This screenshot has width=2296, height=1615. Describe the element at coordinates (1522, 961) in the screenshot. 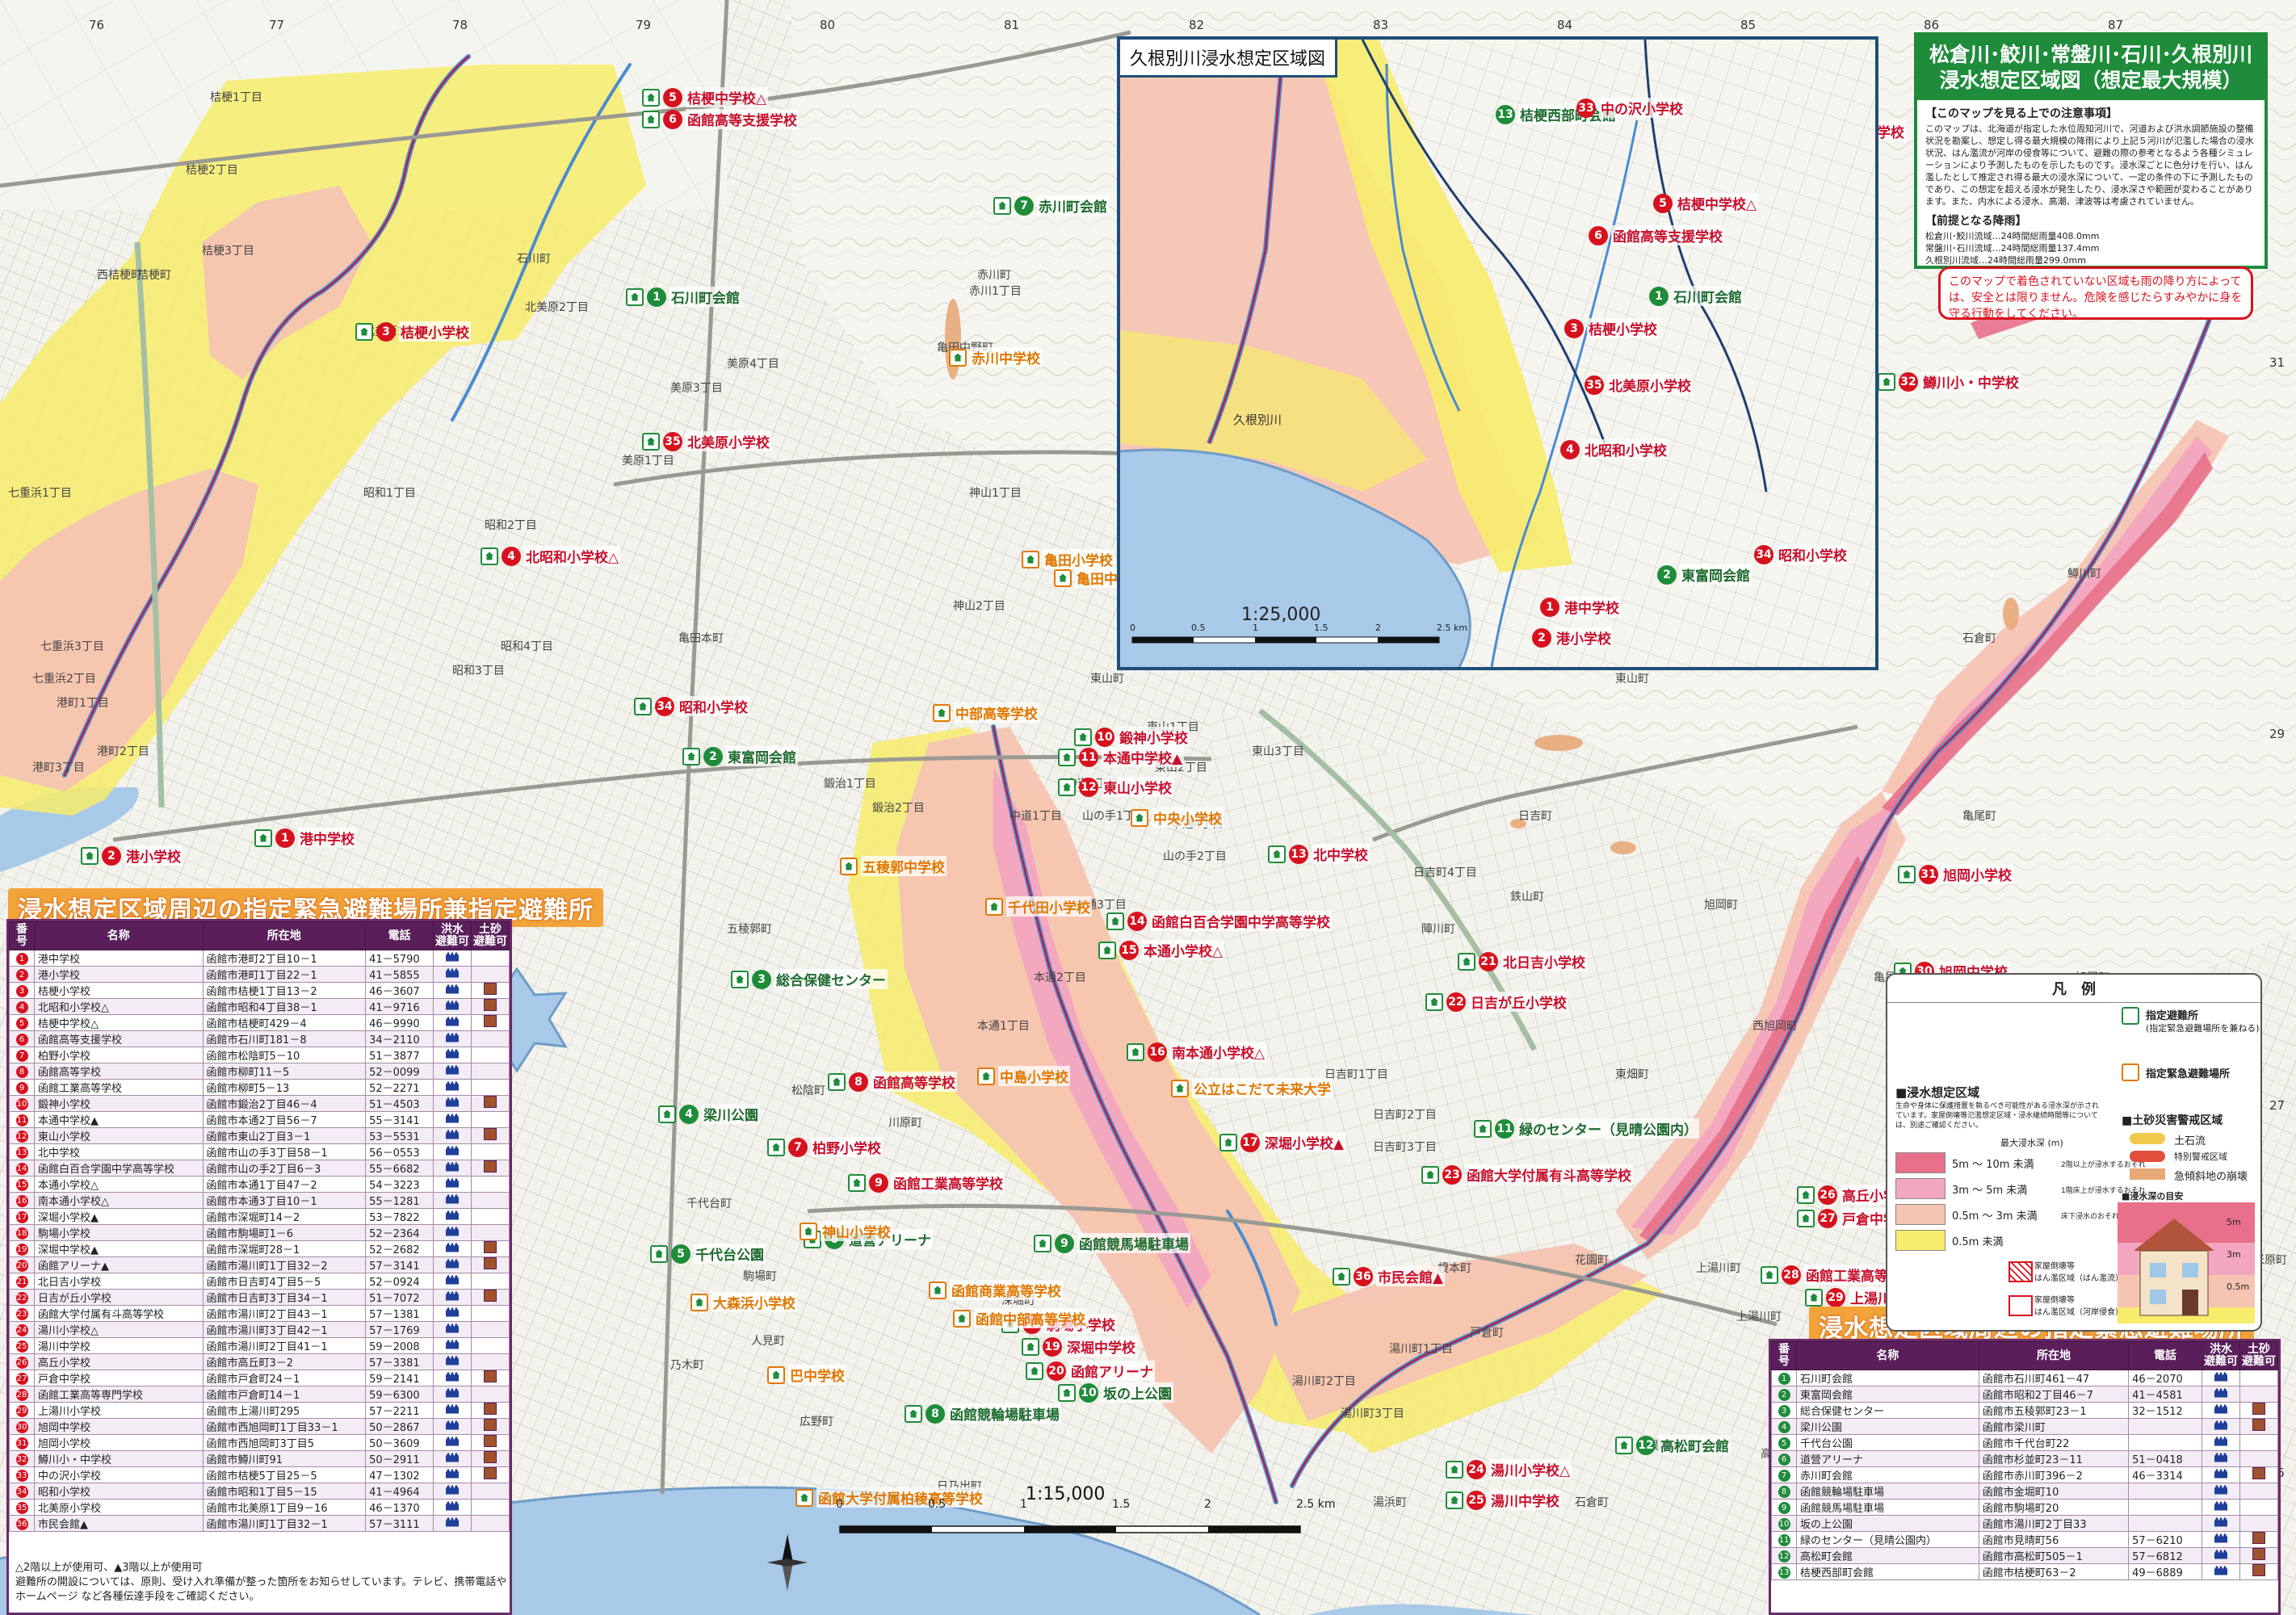

I see `shelter-marker: 21 北日吉小学校` at that location.